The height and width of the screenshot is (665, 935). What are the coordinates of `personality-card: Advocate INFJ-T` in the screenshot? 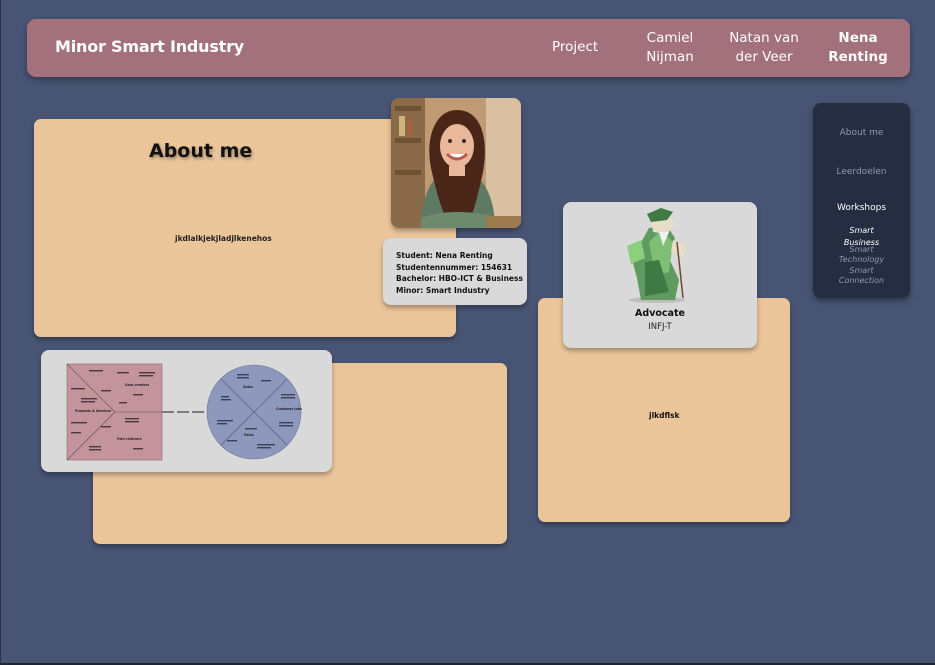 It's located at (660, 275).